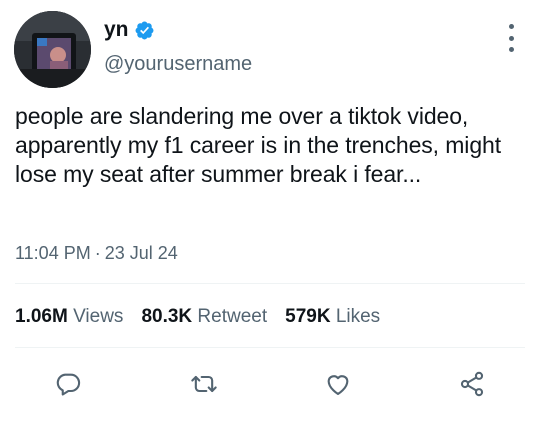 The height and width of the screenshot is (421, 540). I want to click on likes-count: 579K, so click(308, 316).